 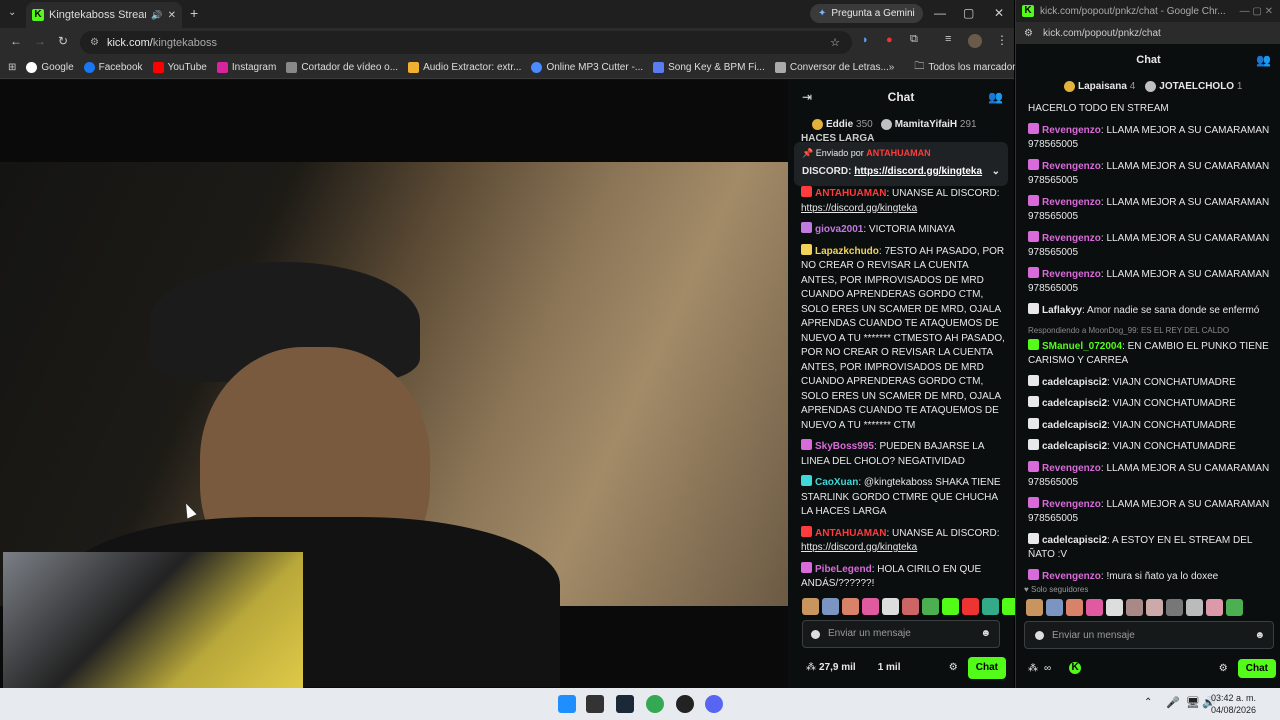 I want to click on extension-record-icon: ●, so click(x=889, y=40).